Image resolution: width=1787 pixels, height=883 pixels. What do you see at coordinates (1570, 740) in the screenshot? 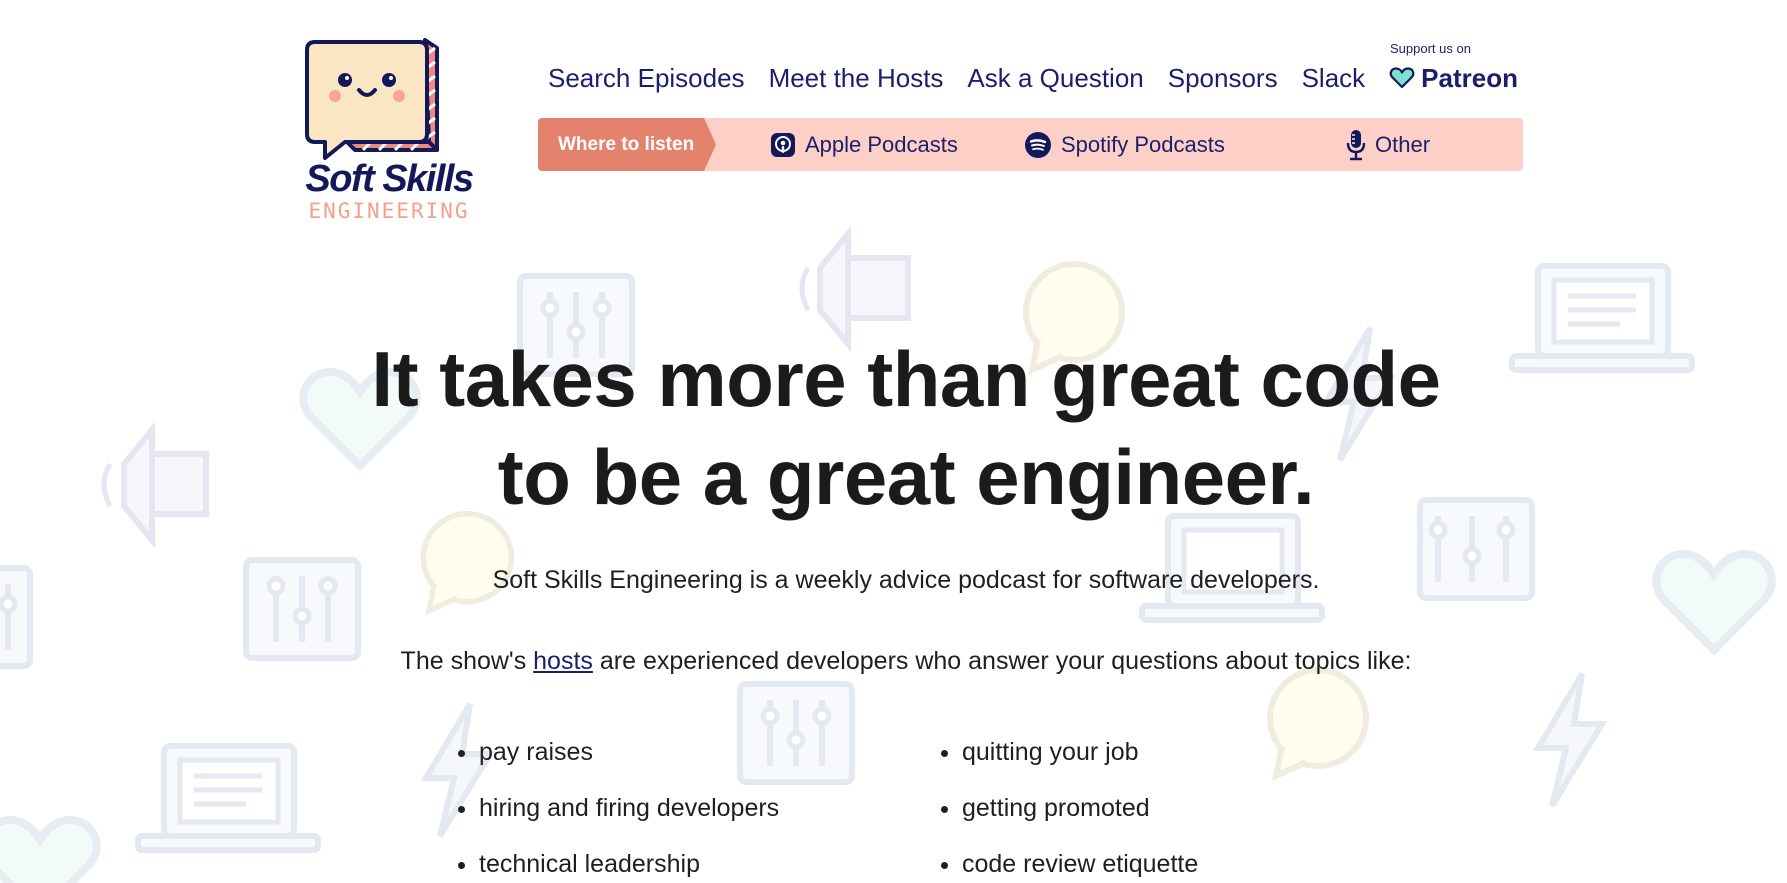
I see `lightning-icon` at bounding box center [1570, 740].